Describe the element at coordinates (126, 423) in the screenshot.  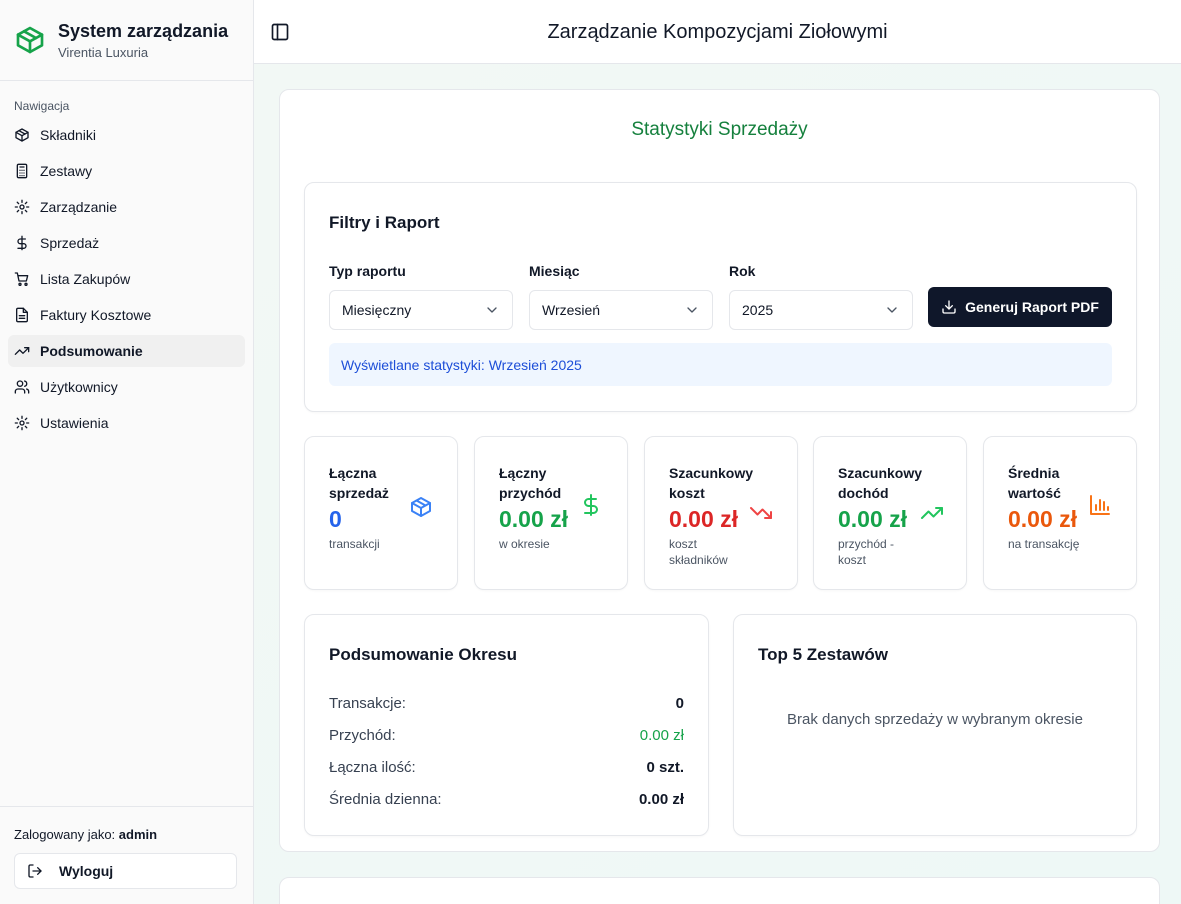
I see `sidebar-item-ustawienia: Ustawienia` at that location.